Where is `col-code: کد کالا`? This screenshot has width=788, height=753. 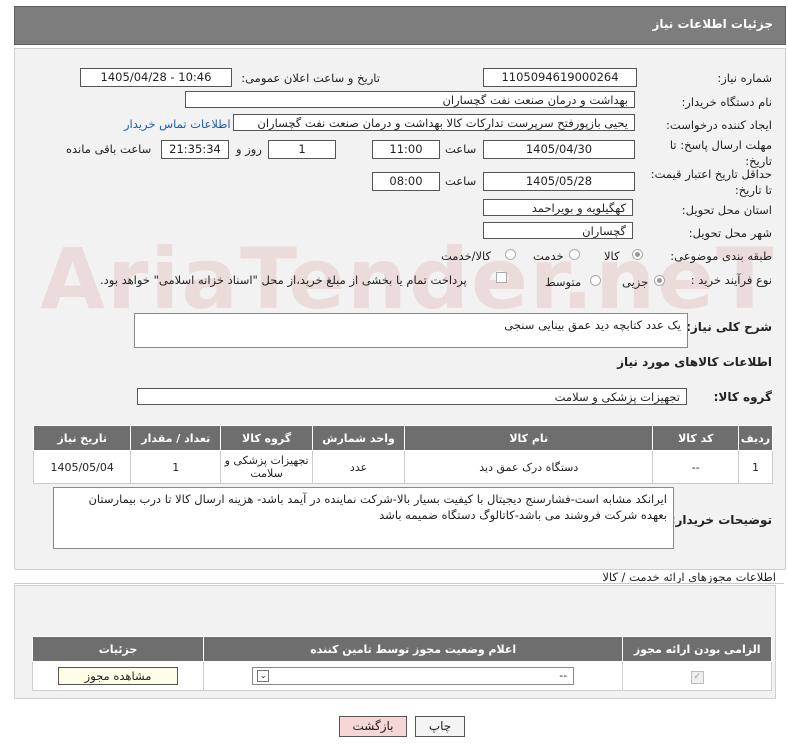 col-code: کد کالا is located at coordinates (696, 438).